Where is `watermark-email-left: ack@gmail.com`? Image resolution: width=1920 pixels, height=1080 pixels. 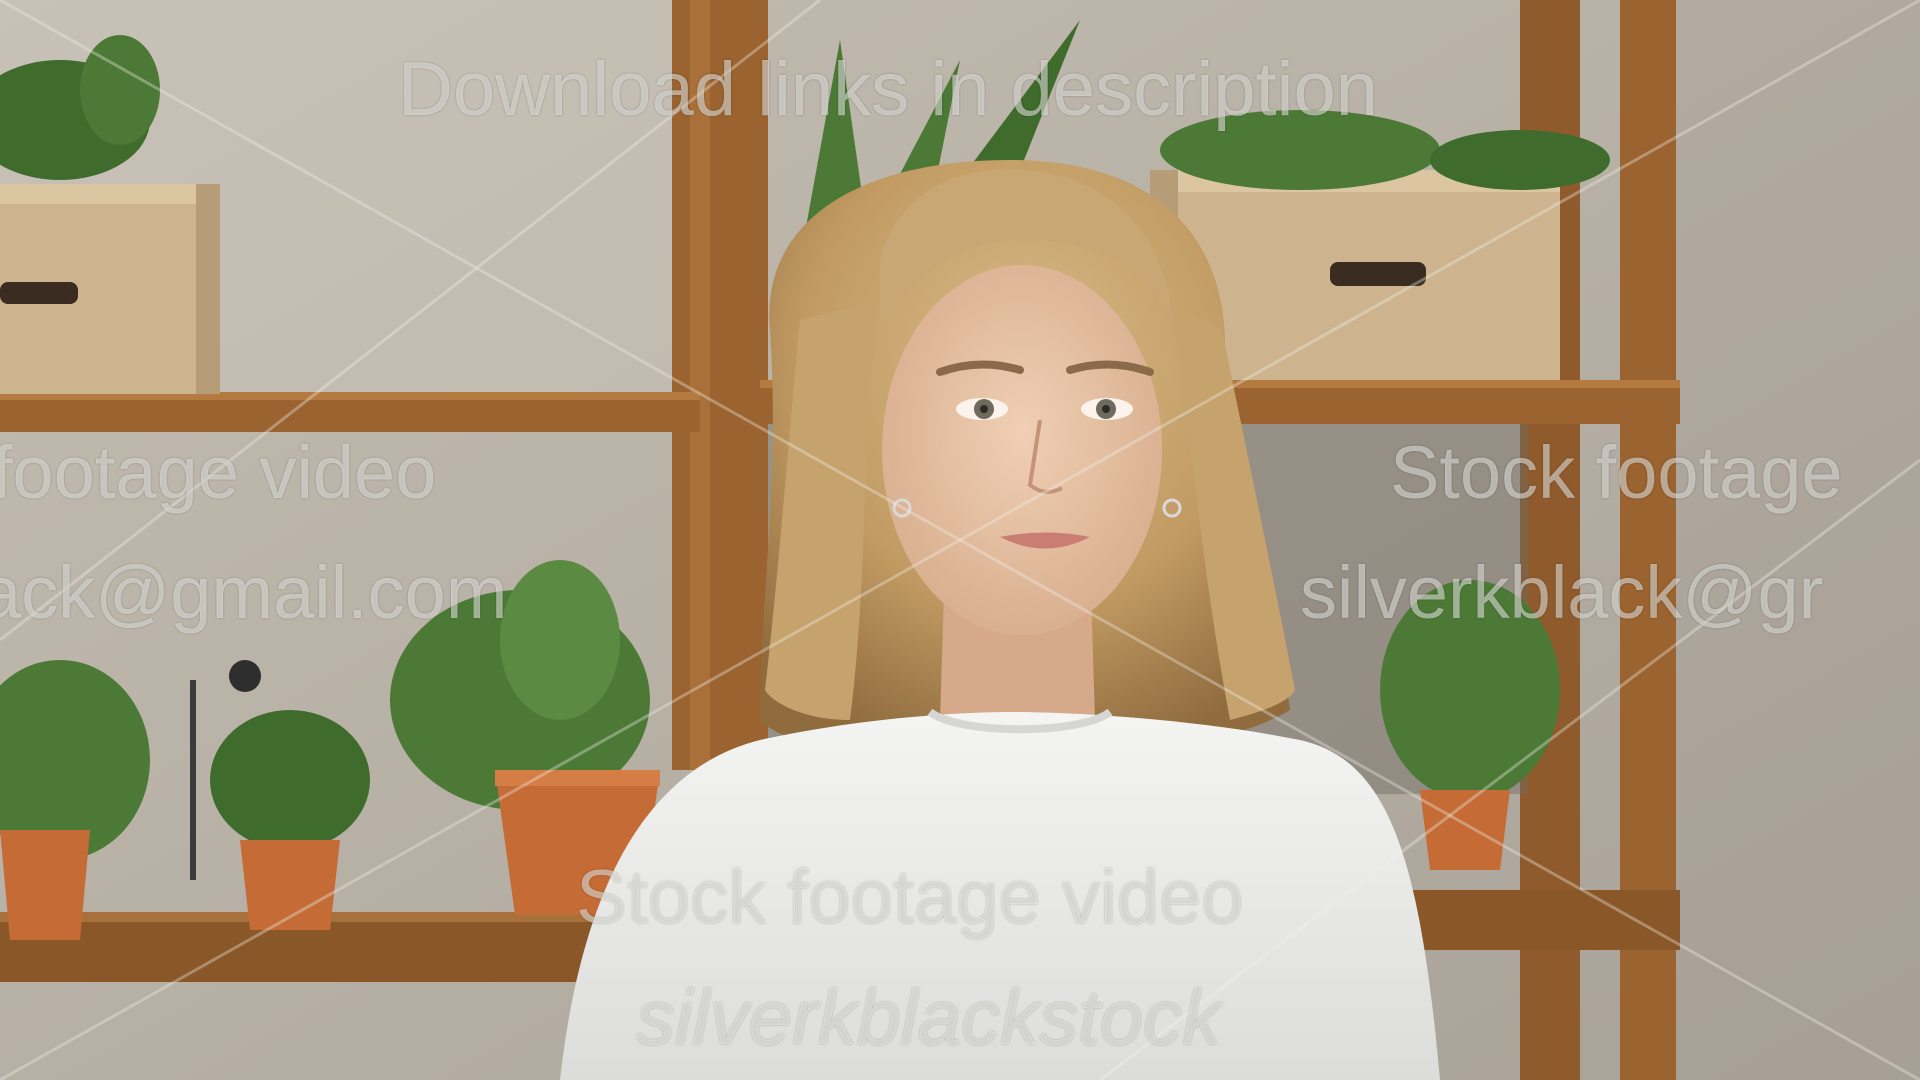 watermark-email-left: ack@gmail.com is located at coordinates (254, 592).